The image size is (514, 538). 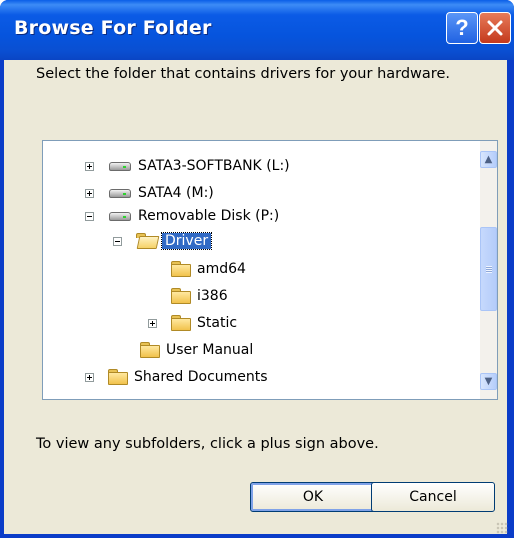 I want to click on tree-item-label: i386, so click(x=212, y=296).